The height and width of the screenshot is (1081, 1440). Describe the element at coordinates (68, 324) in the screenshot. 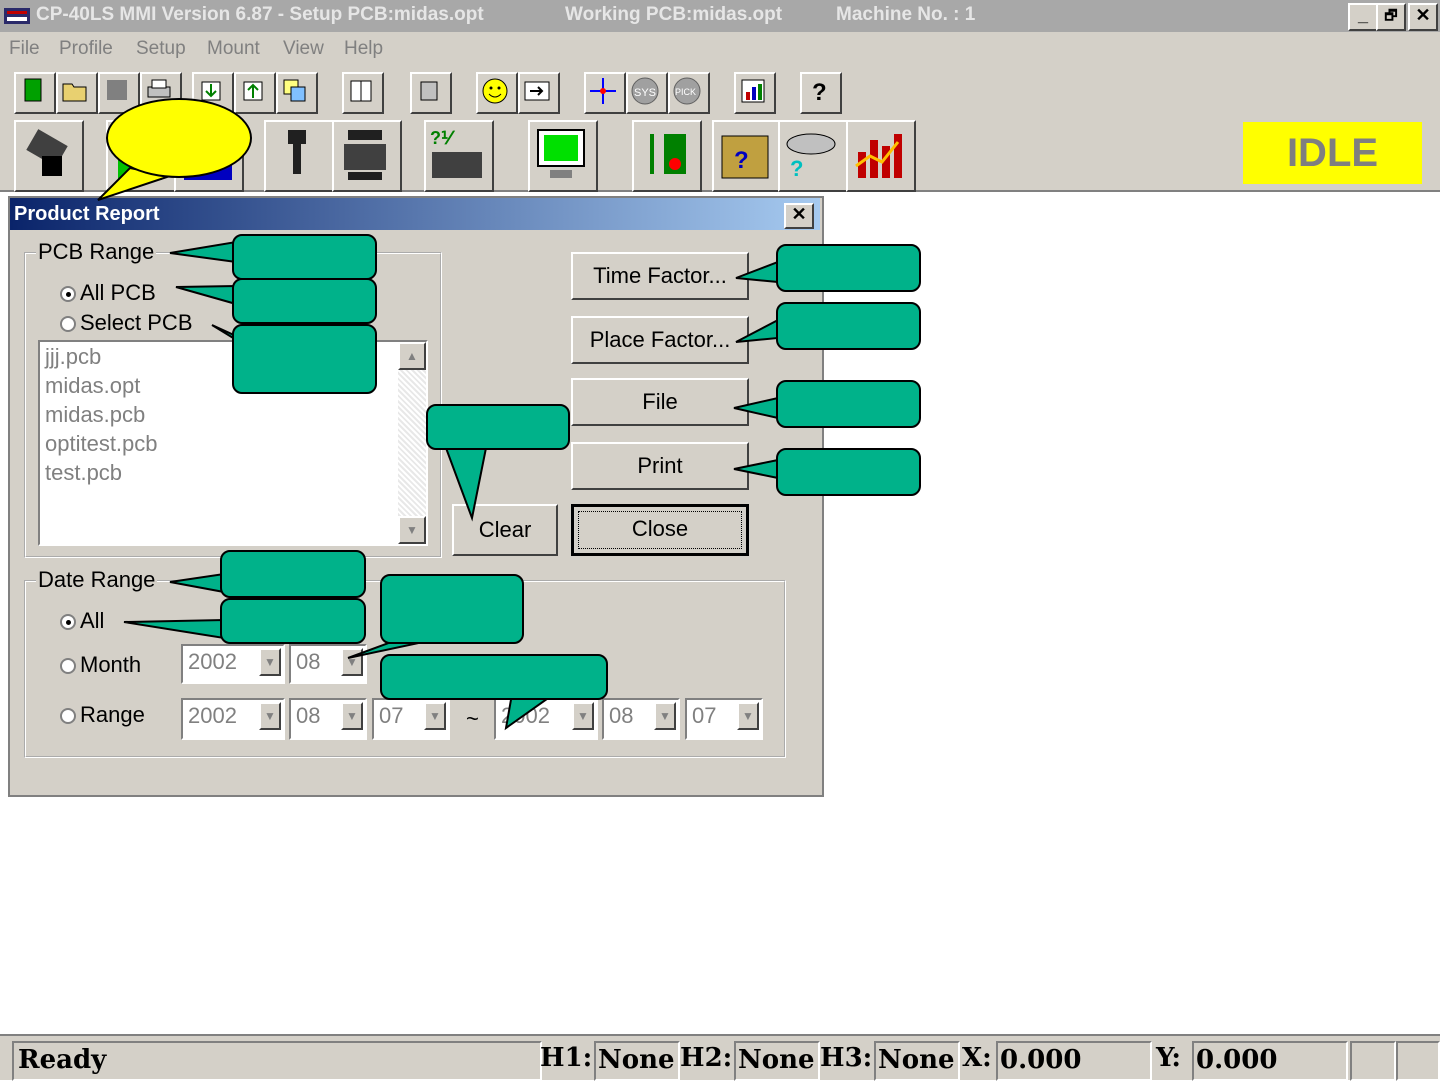

I see `radio-unchecked-icon` at that location.